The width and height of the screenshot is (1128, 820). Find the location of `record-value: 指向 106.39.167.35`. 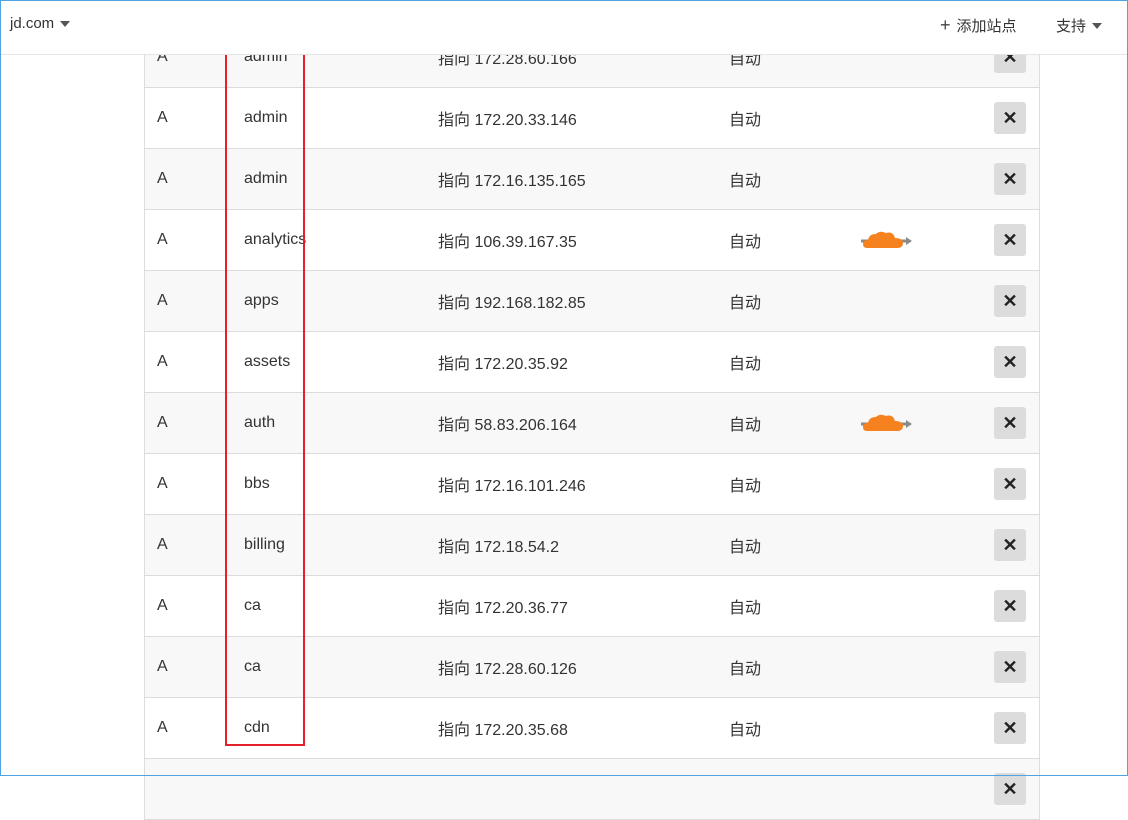

record-value: 指向 106.39.167.35 is located at coordinates (507, 242).